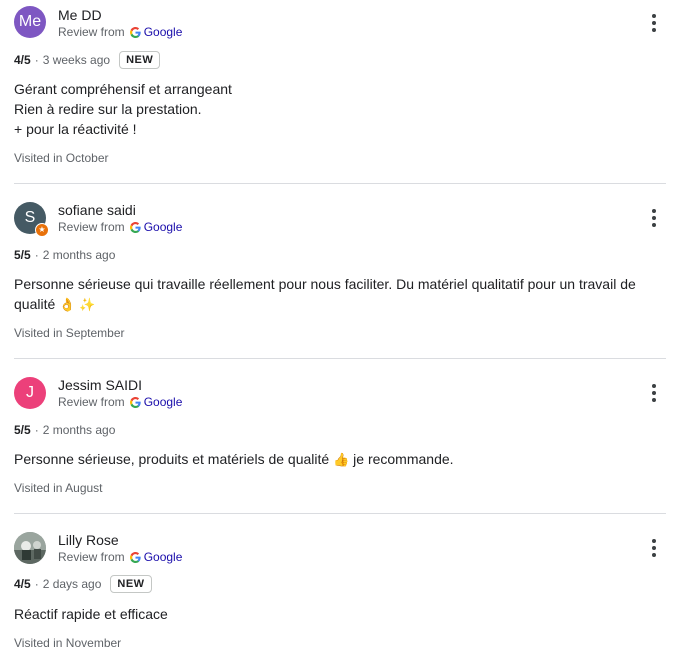  Describe the element at coordinates (69, 333) in the screenshot. I see `visited-date: Visited in September` at that location.